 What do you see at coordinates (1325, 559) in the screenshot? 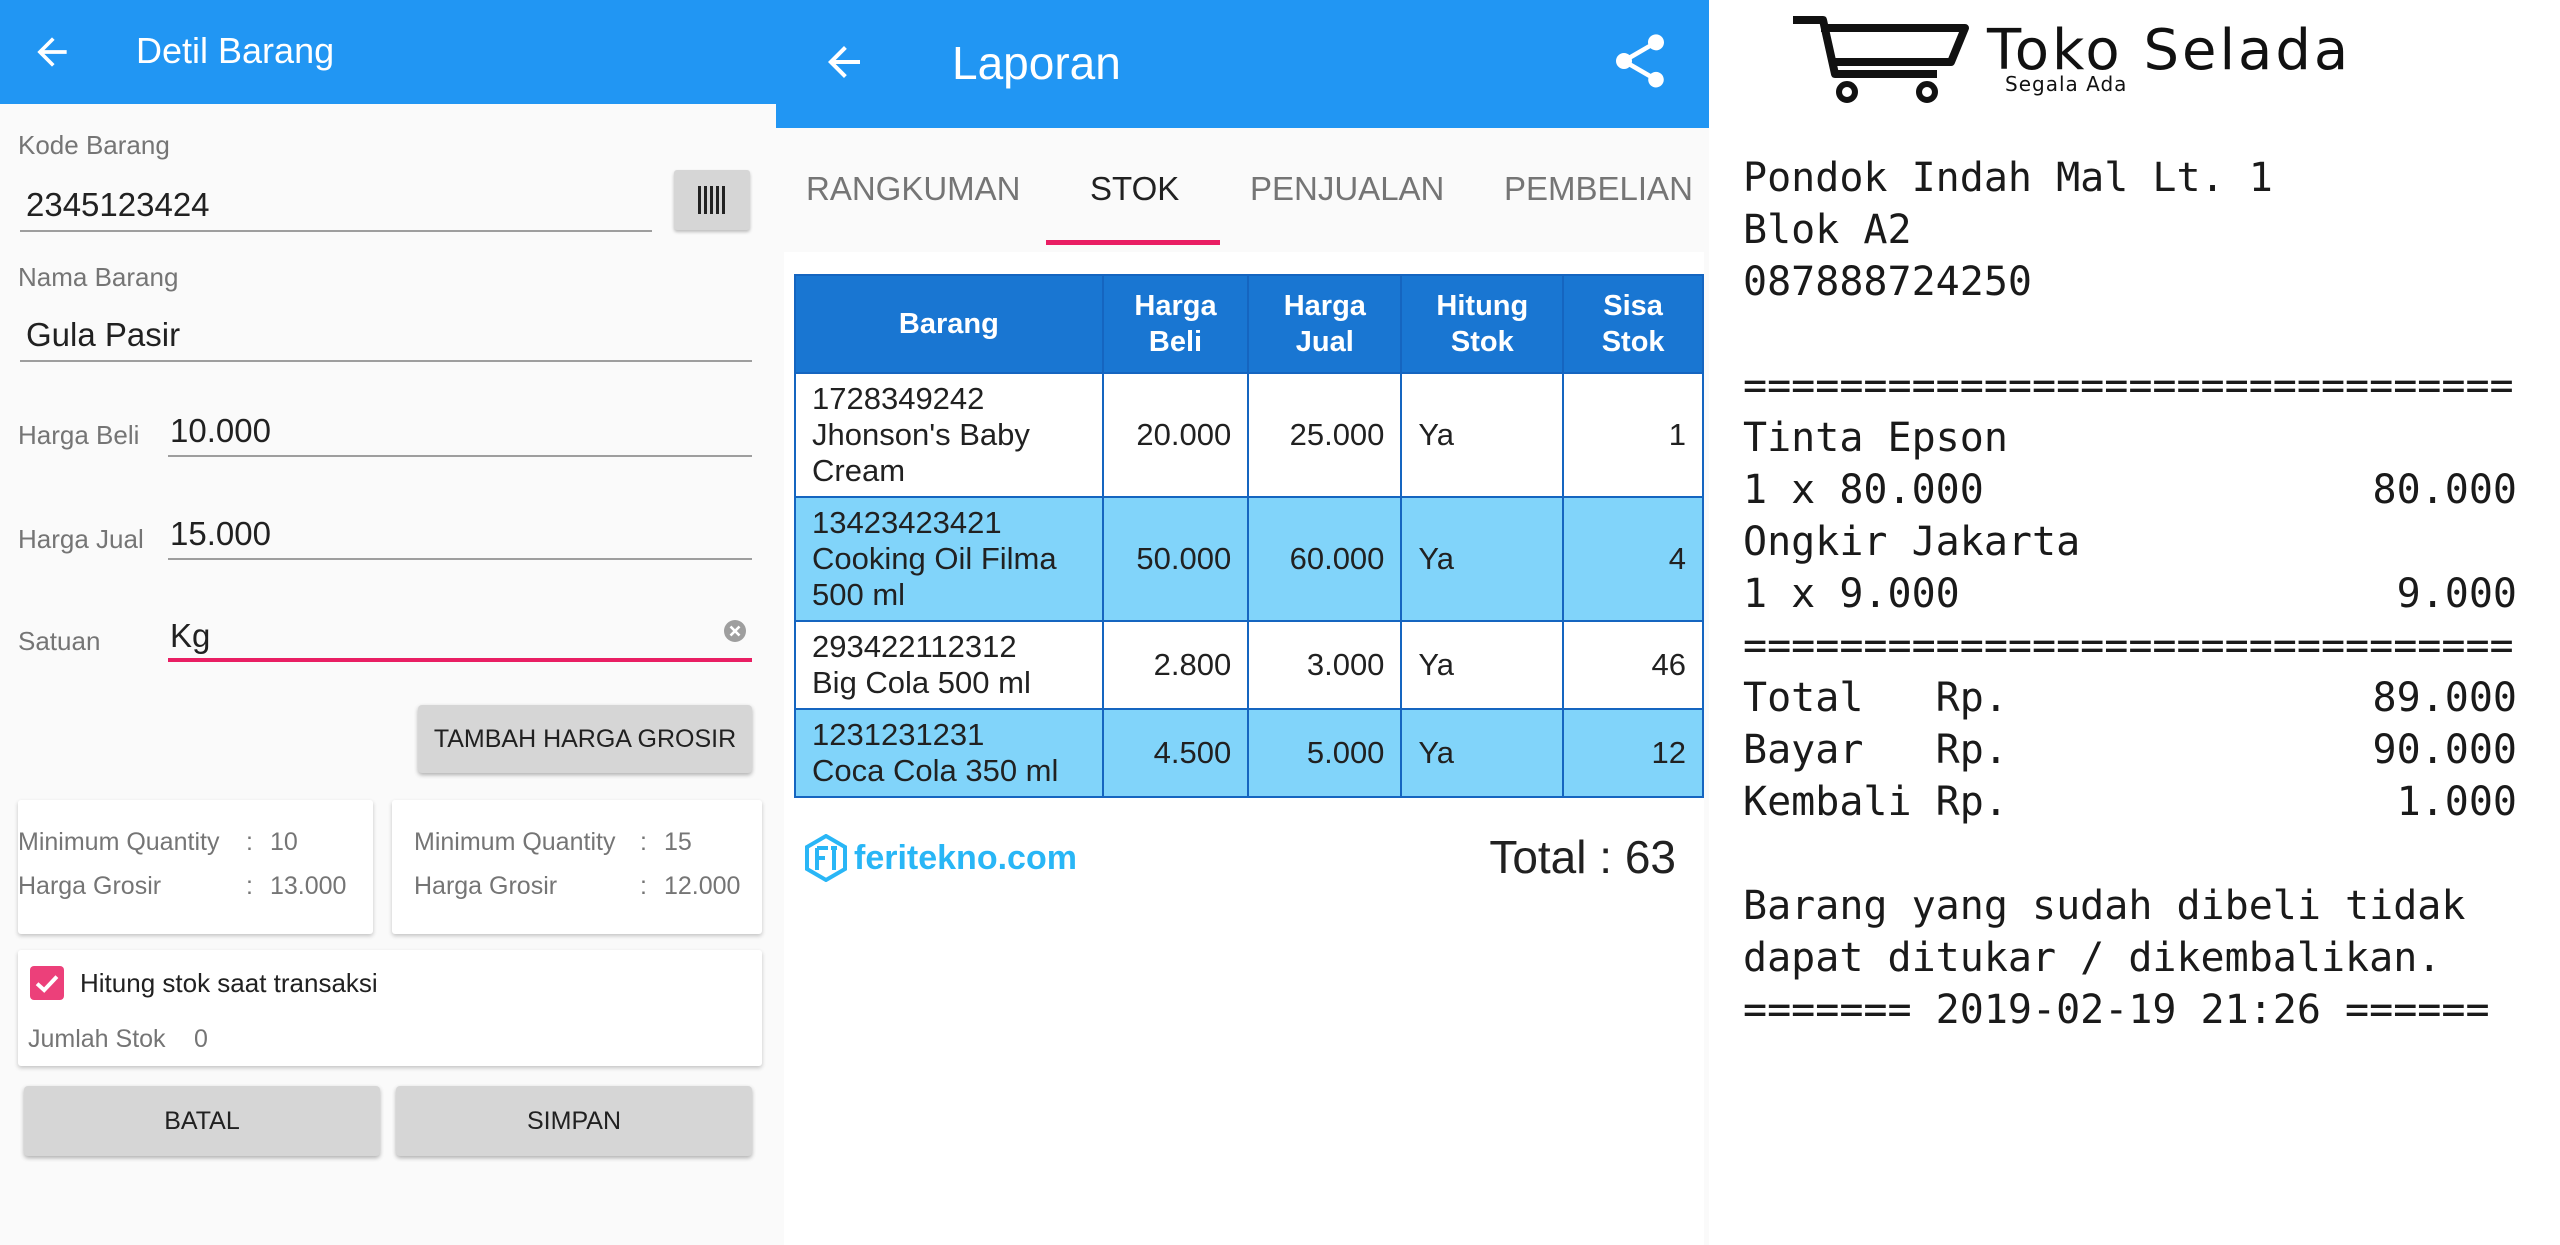
I see `cell-harga-jual: 60.000` at bounding box center [1325, 559].